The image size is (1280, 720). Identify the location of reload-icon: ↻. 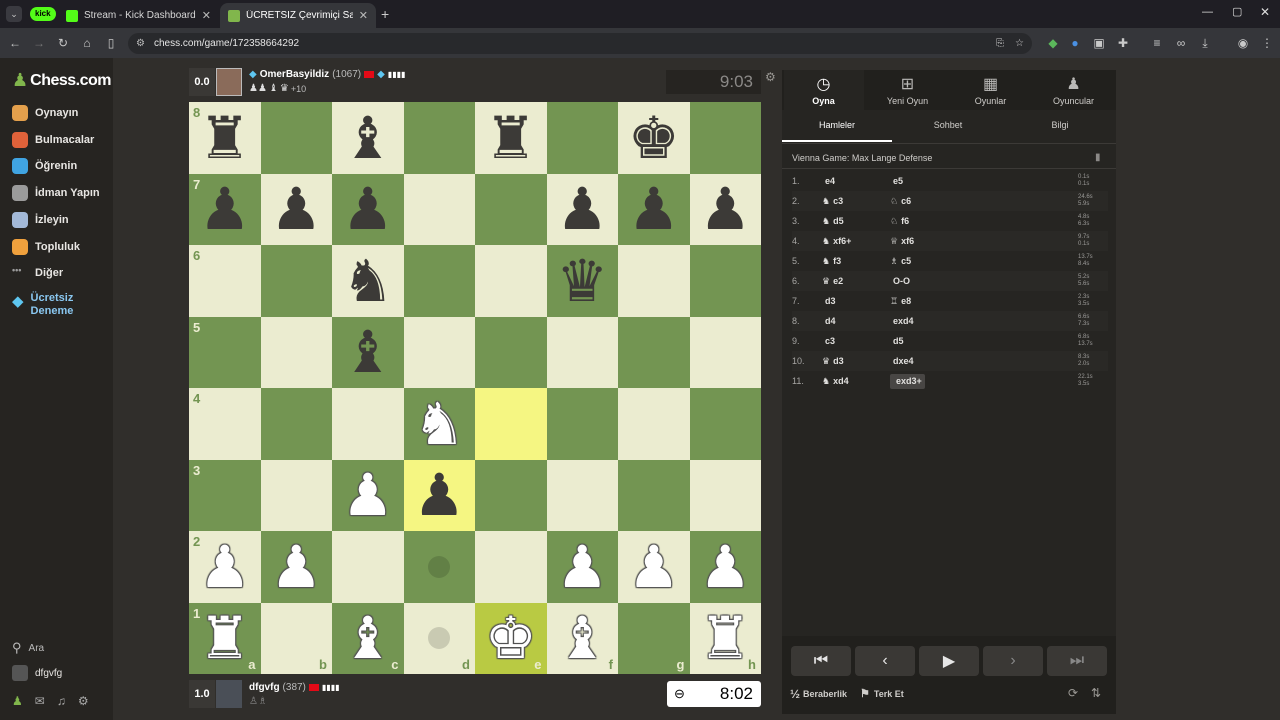
(63, 43).